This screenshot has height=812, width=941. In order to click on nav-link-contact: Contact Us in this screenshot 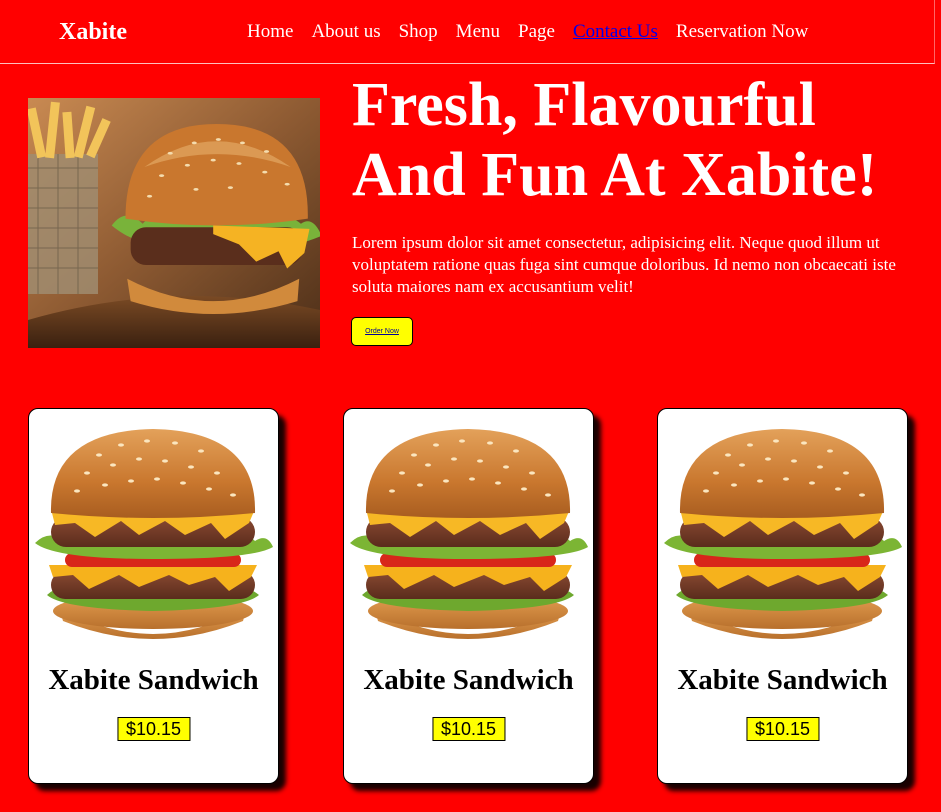, I will do `click(615, 32)`.